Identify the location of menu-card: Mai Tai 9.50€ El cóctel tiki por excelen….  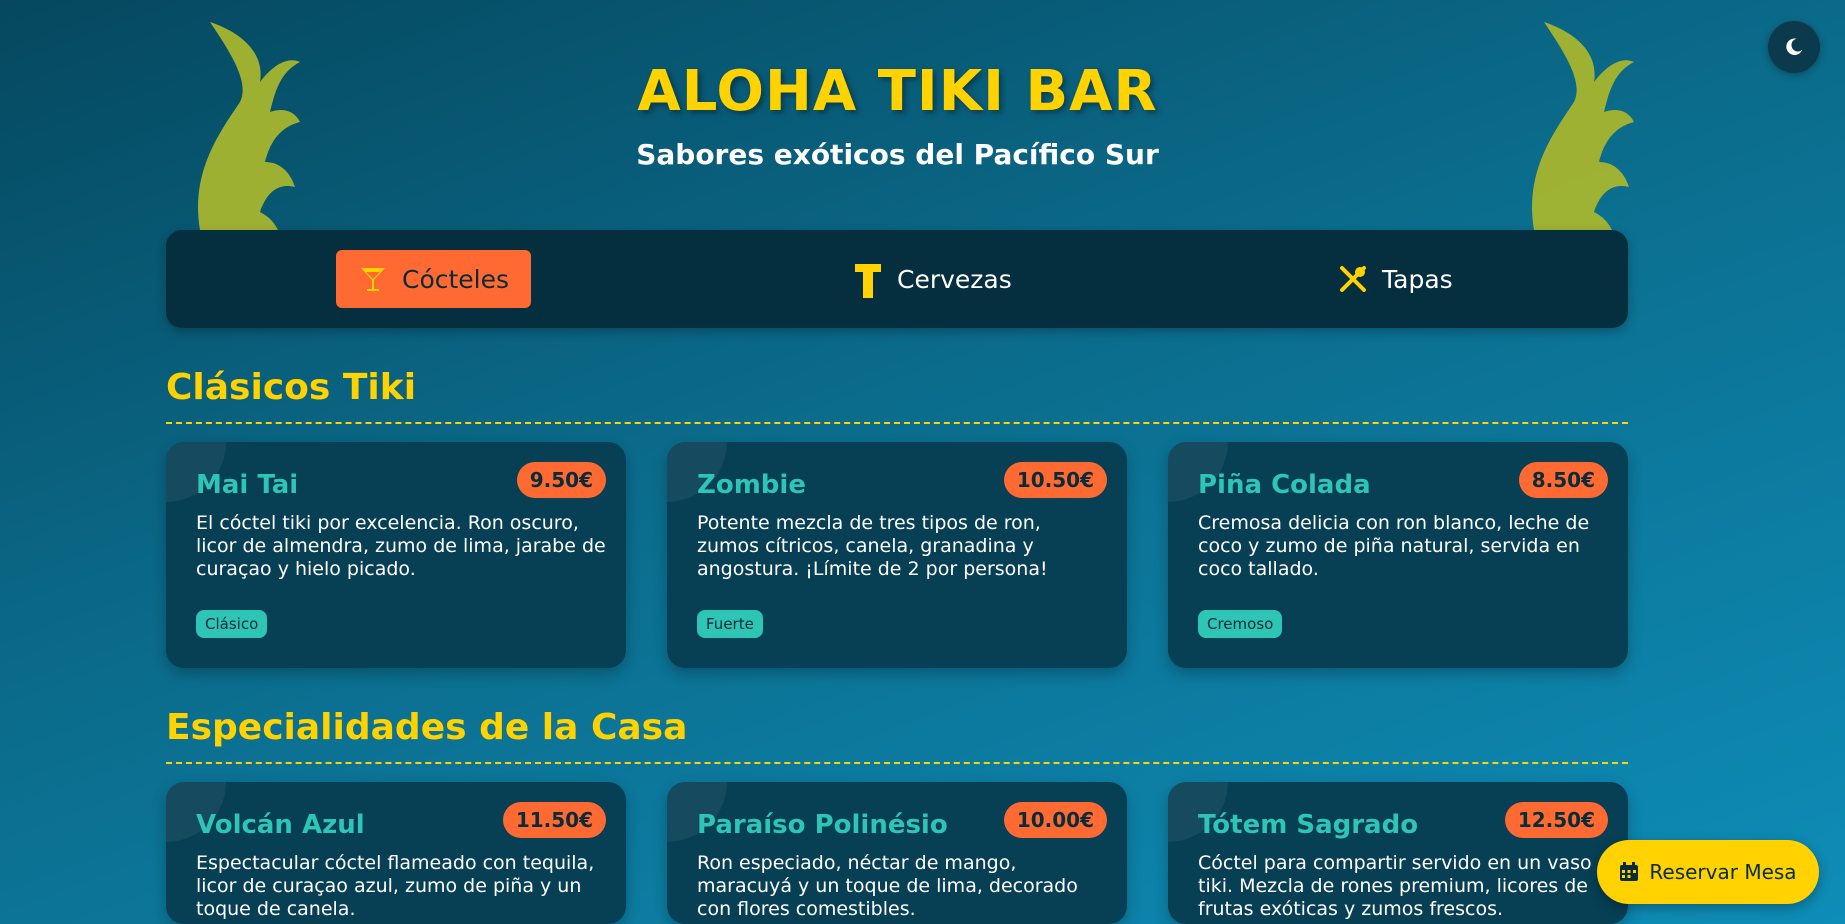
(396, 555).